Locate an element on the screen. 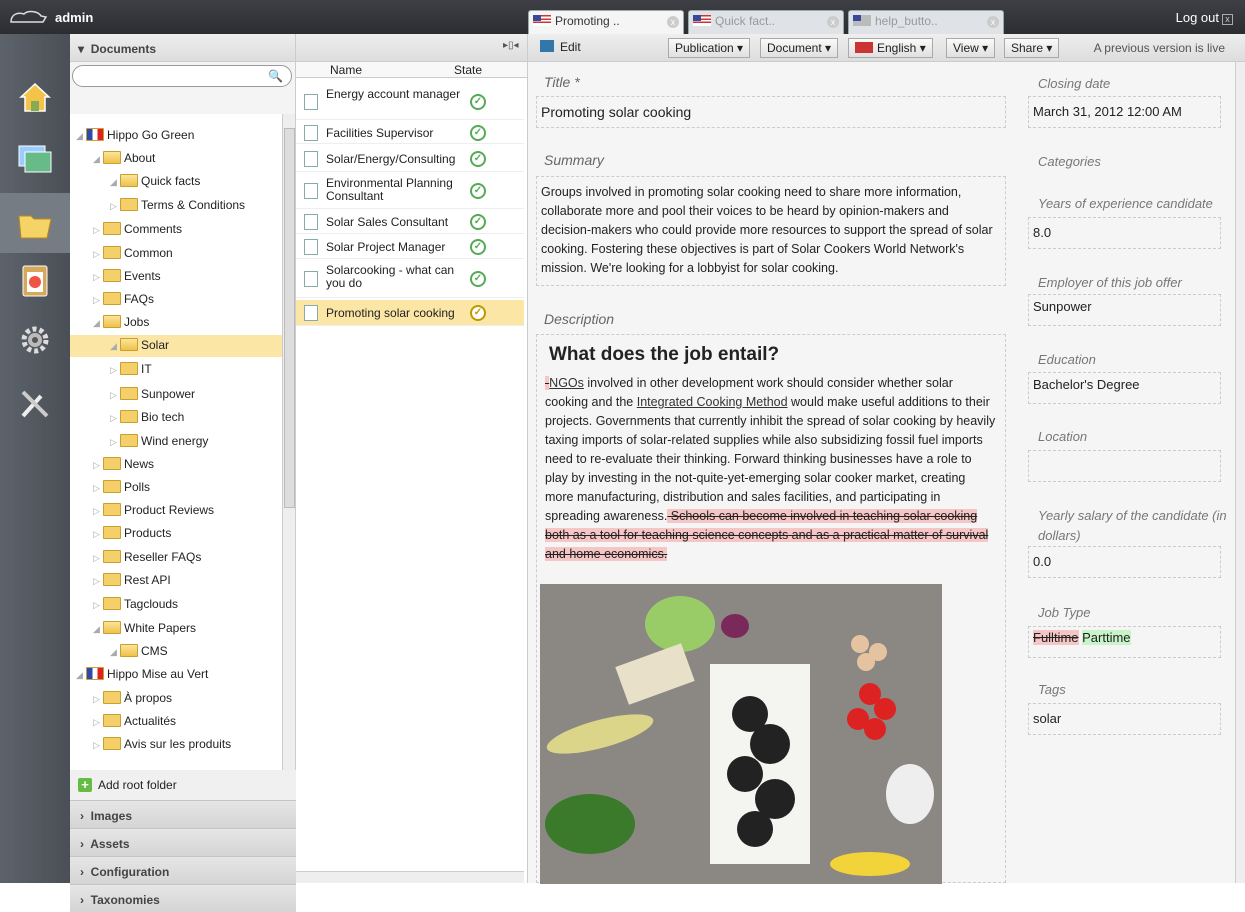 The width and height of the screenshot is (1245, 912). tree-folder-hippo-mise-au-vert: ◢ Hippo Mise au Vert is located at coordinates (142, 675).